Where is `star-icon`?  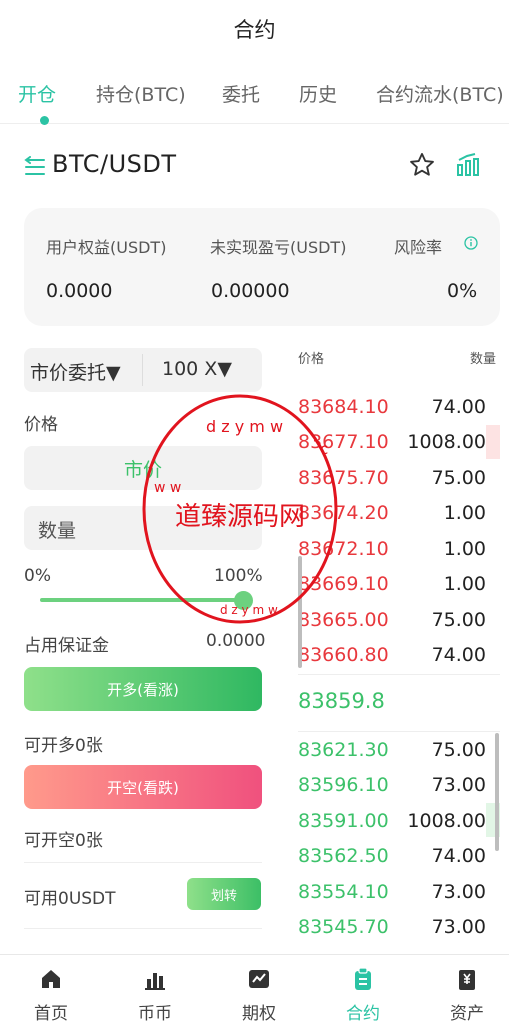
star-icon is located at coordinates (422, 165).